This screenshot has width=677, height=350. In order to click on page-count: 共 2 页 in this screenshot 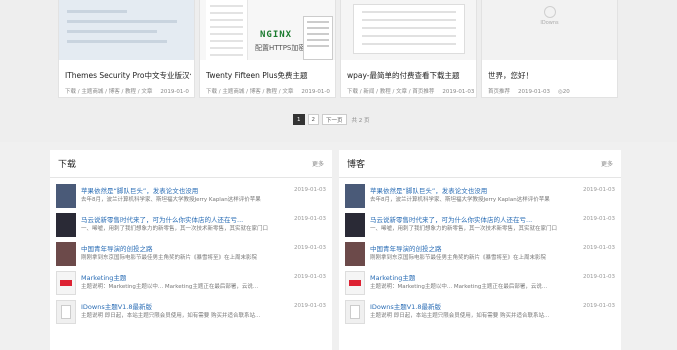, I will do `click(360, 120)`.